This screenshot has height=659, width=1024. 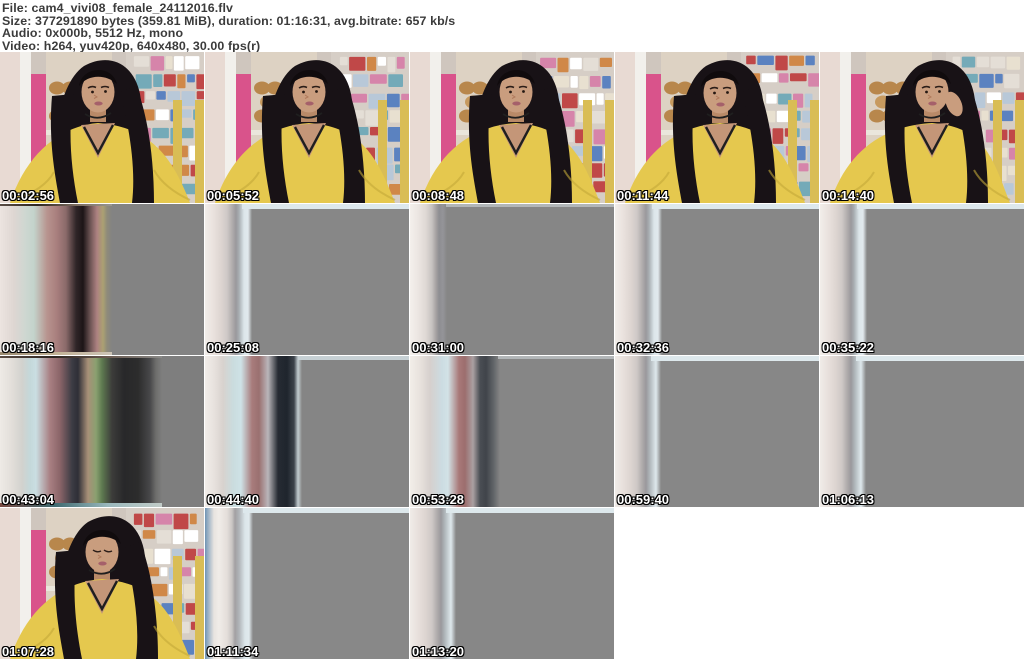 I want to click on video-thumbnail-frame: 00:08:48, so click(x=512, y=127).